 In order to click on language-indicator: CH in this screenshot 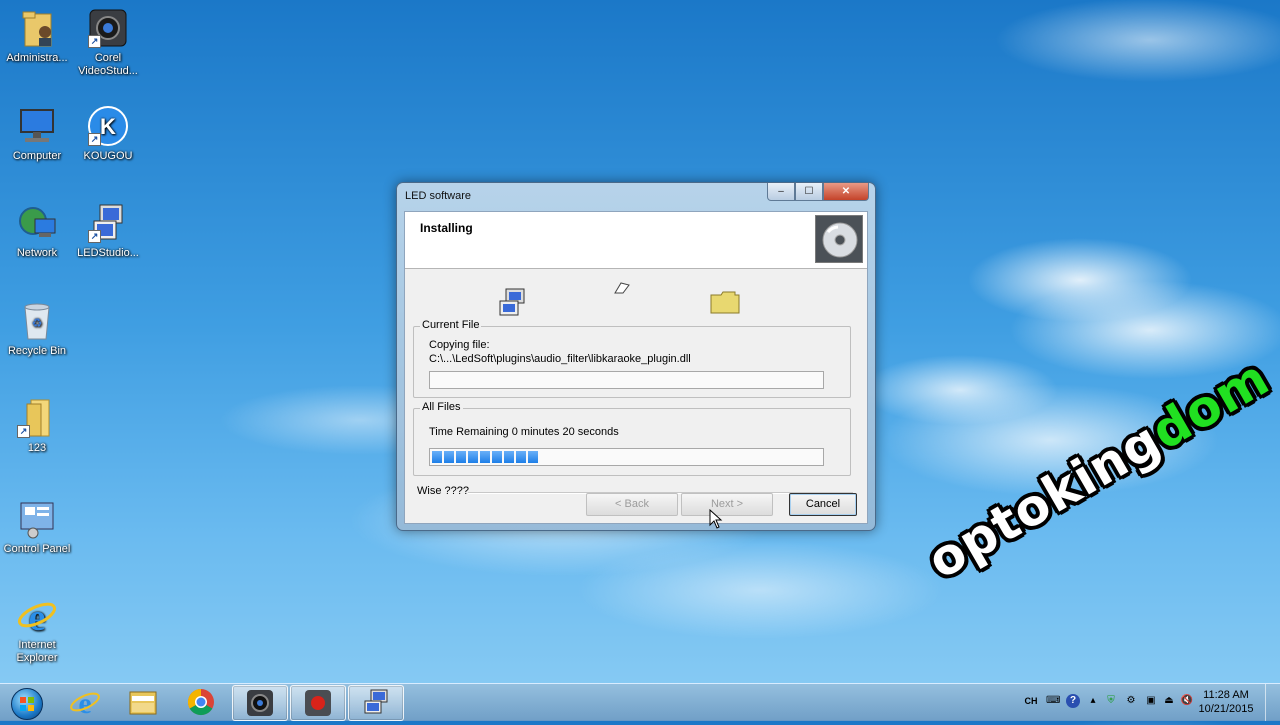, I will do `click(1031, 701)`.